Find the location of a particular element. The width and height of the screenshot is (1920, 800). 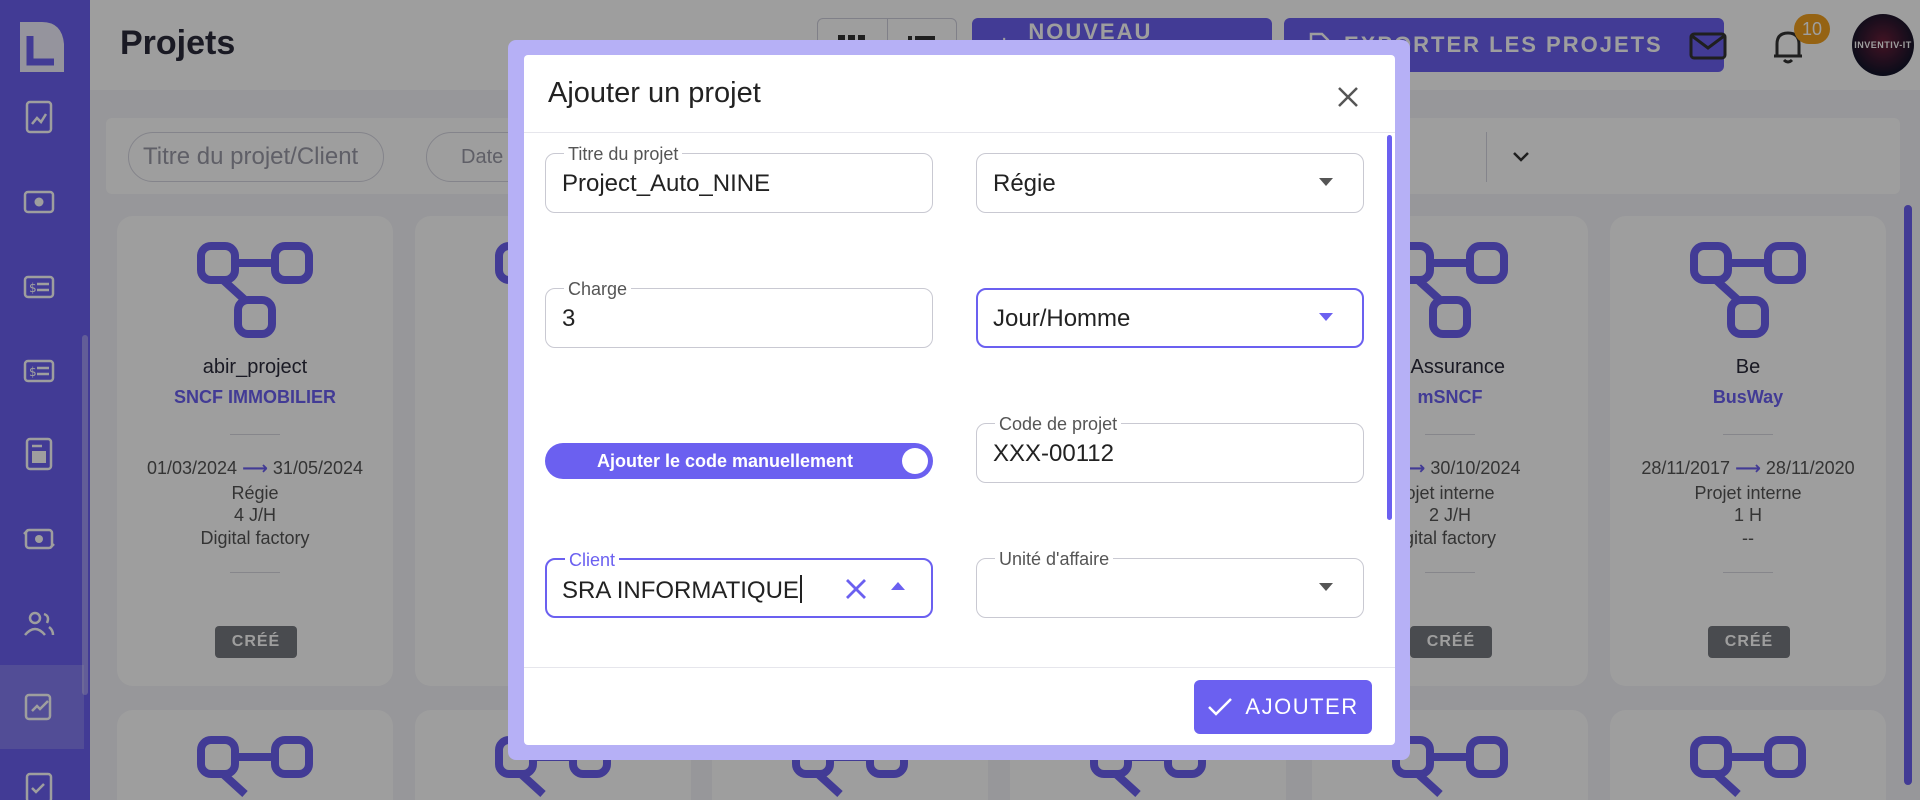

client-label: Client is located at coordinates (592, 560).